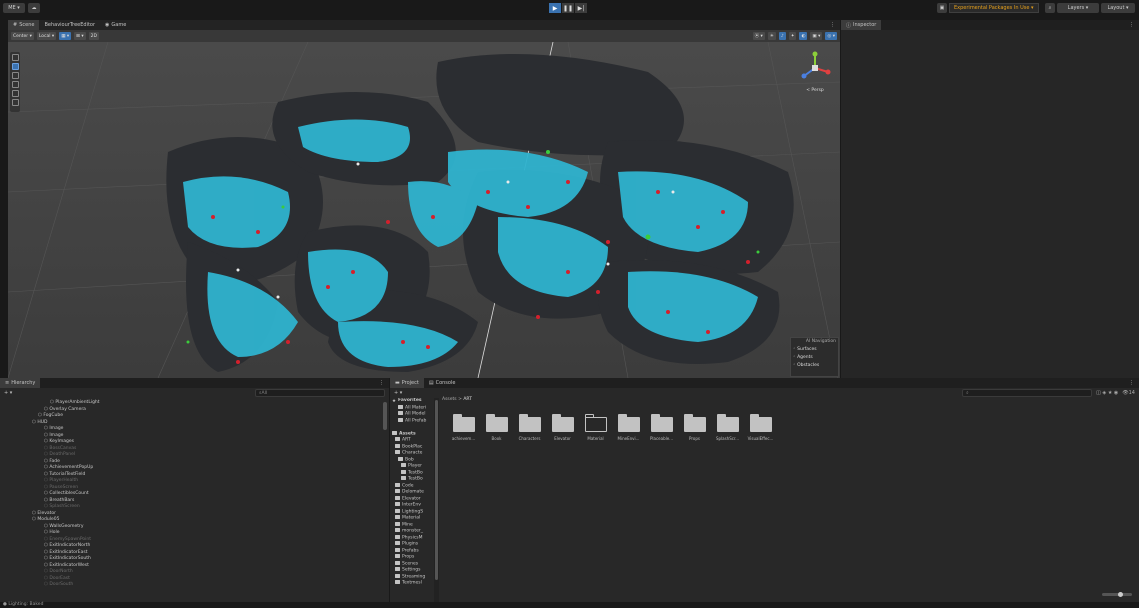 Image resolution: width=1139 pixels, height=608 pixels. What do you see at coordinates (412, 583) in the screenshot?
I see `folder-tree-item: Textmesl` at bounding box center [412, 583].